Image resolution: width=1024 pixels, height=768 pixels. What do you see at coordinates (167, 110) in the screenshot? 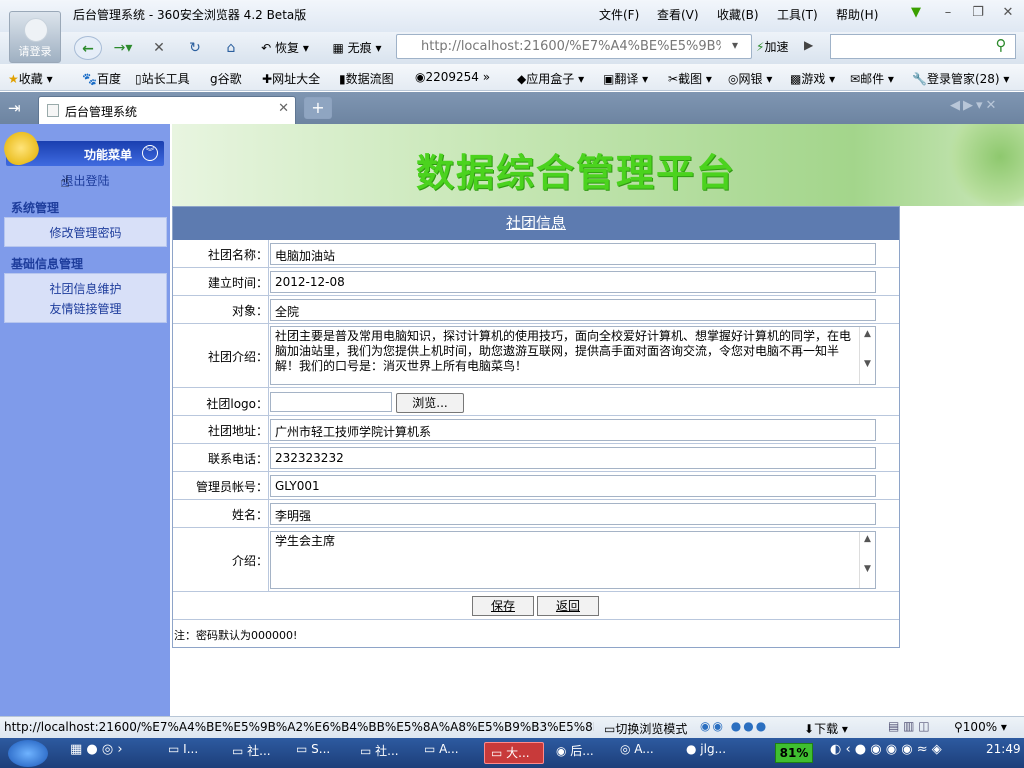
I see `tab-admin: 后台管理系统 ✕` at bounding box center [167, 110].